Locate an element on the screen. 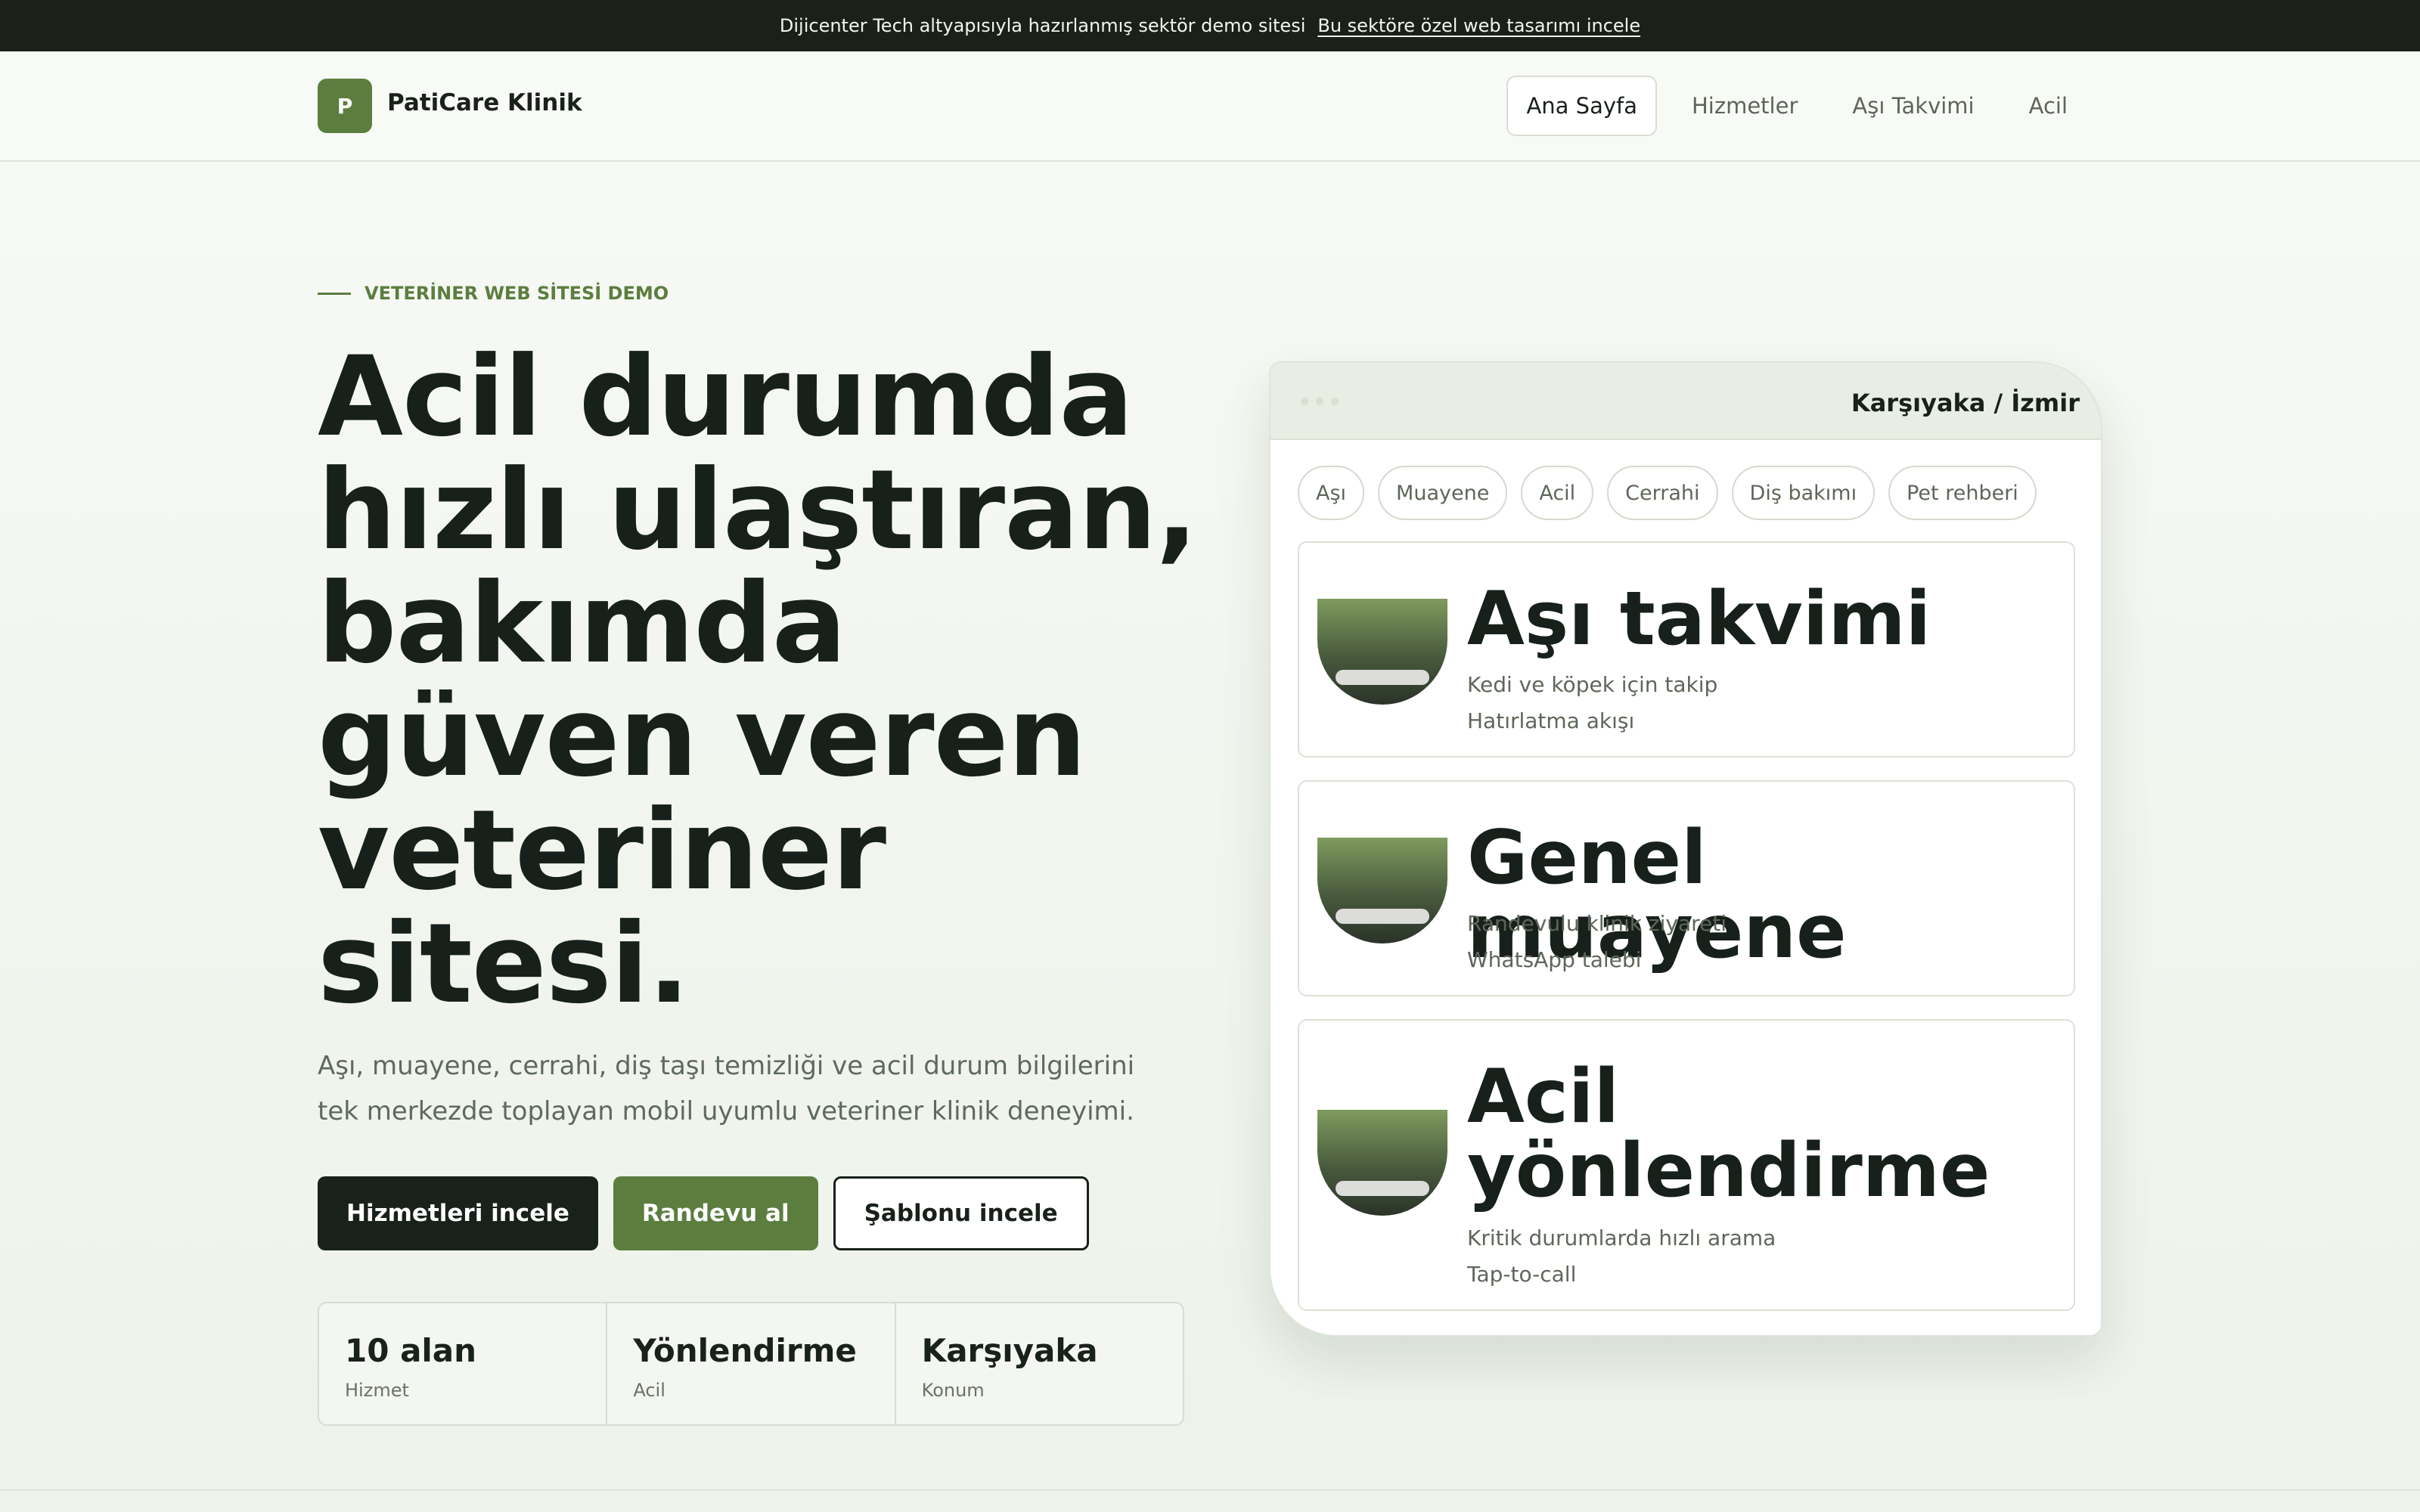 This screenshot has height=1512, width=2420. brand-name: PatiCare Klinik is located at coordinates (484, 102).